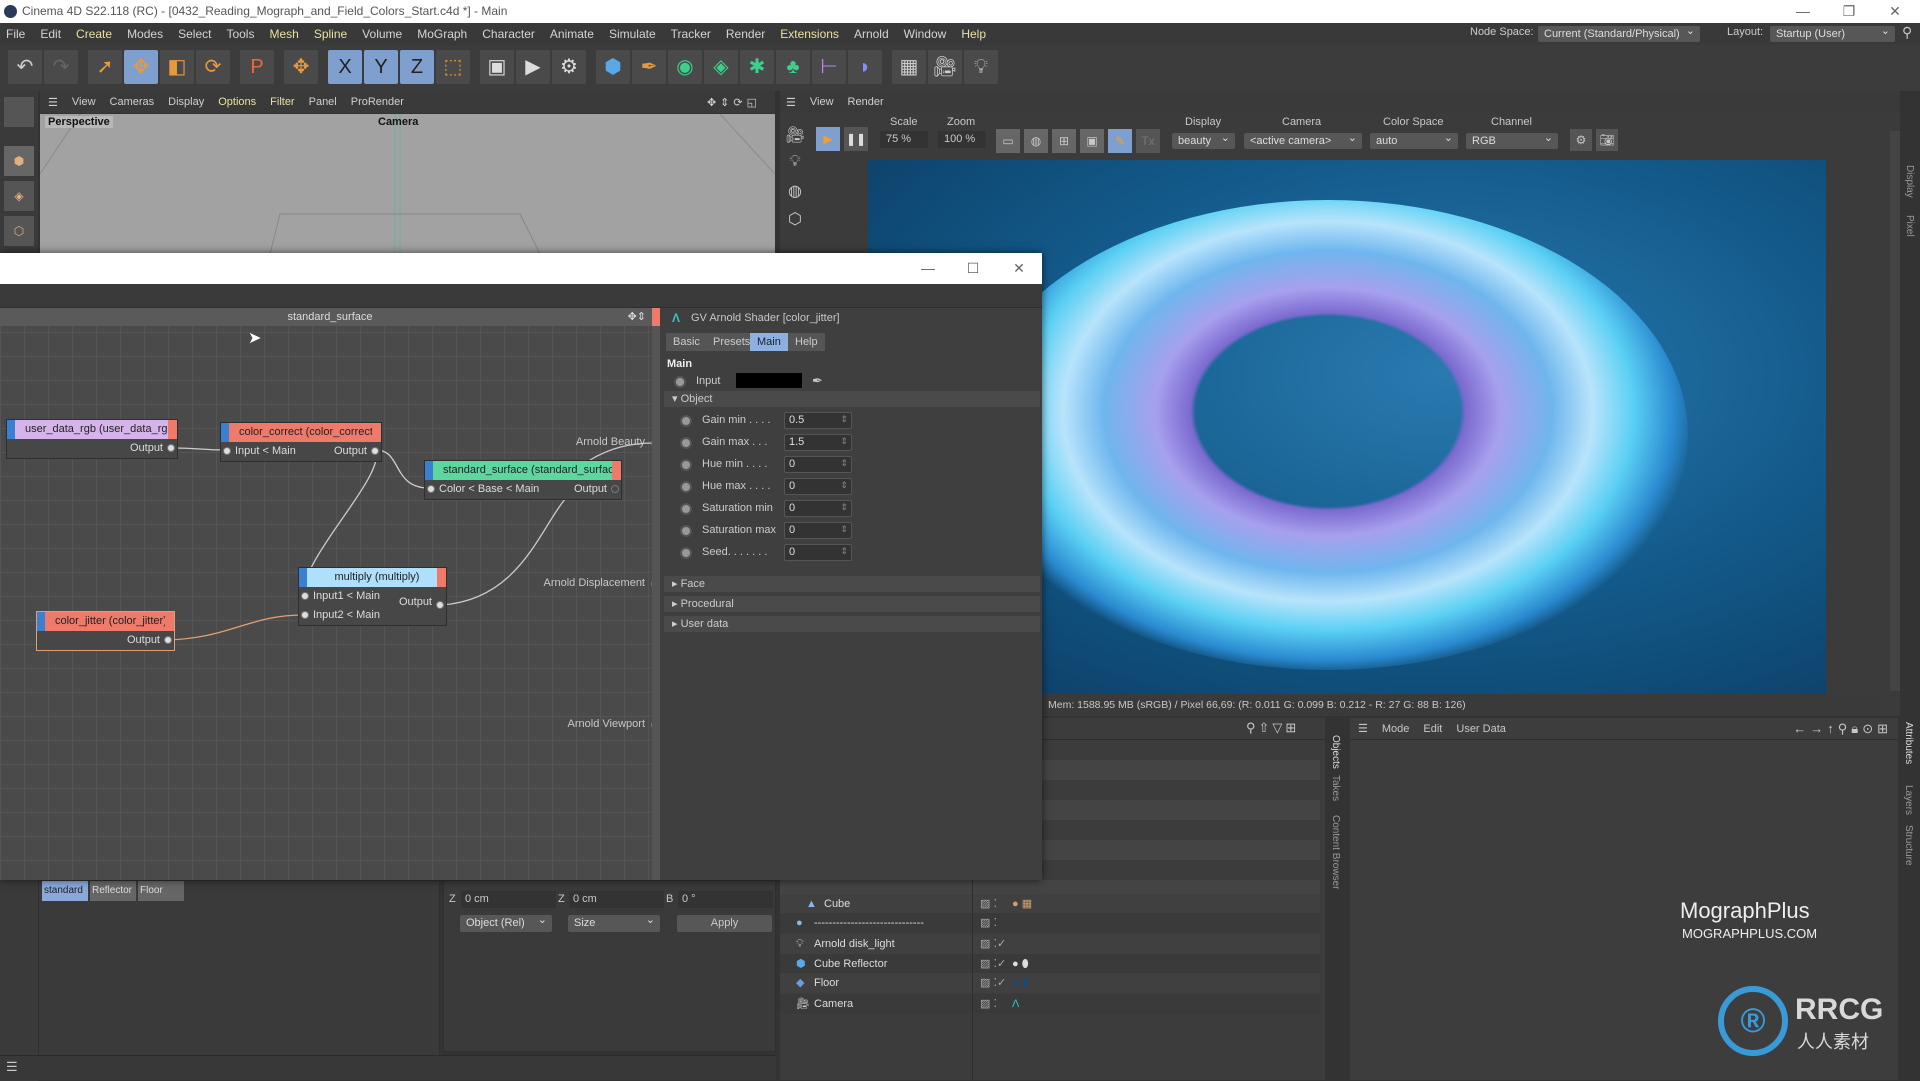 Image resolution: width=1920 pixels, height=1081 pixels. Describe the element at coordinates (1909, 226) in the screenshot. I see `render-side-tab-pixel: Pixel` at that location.